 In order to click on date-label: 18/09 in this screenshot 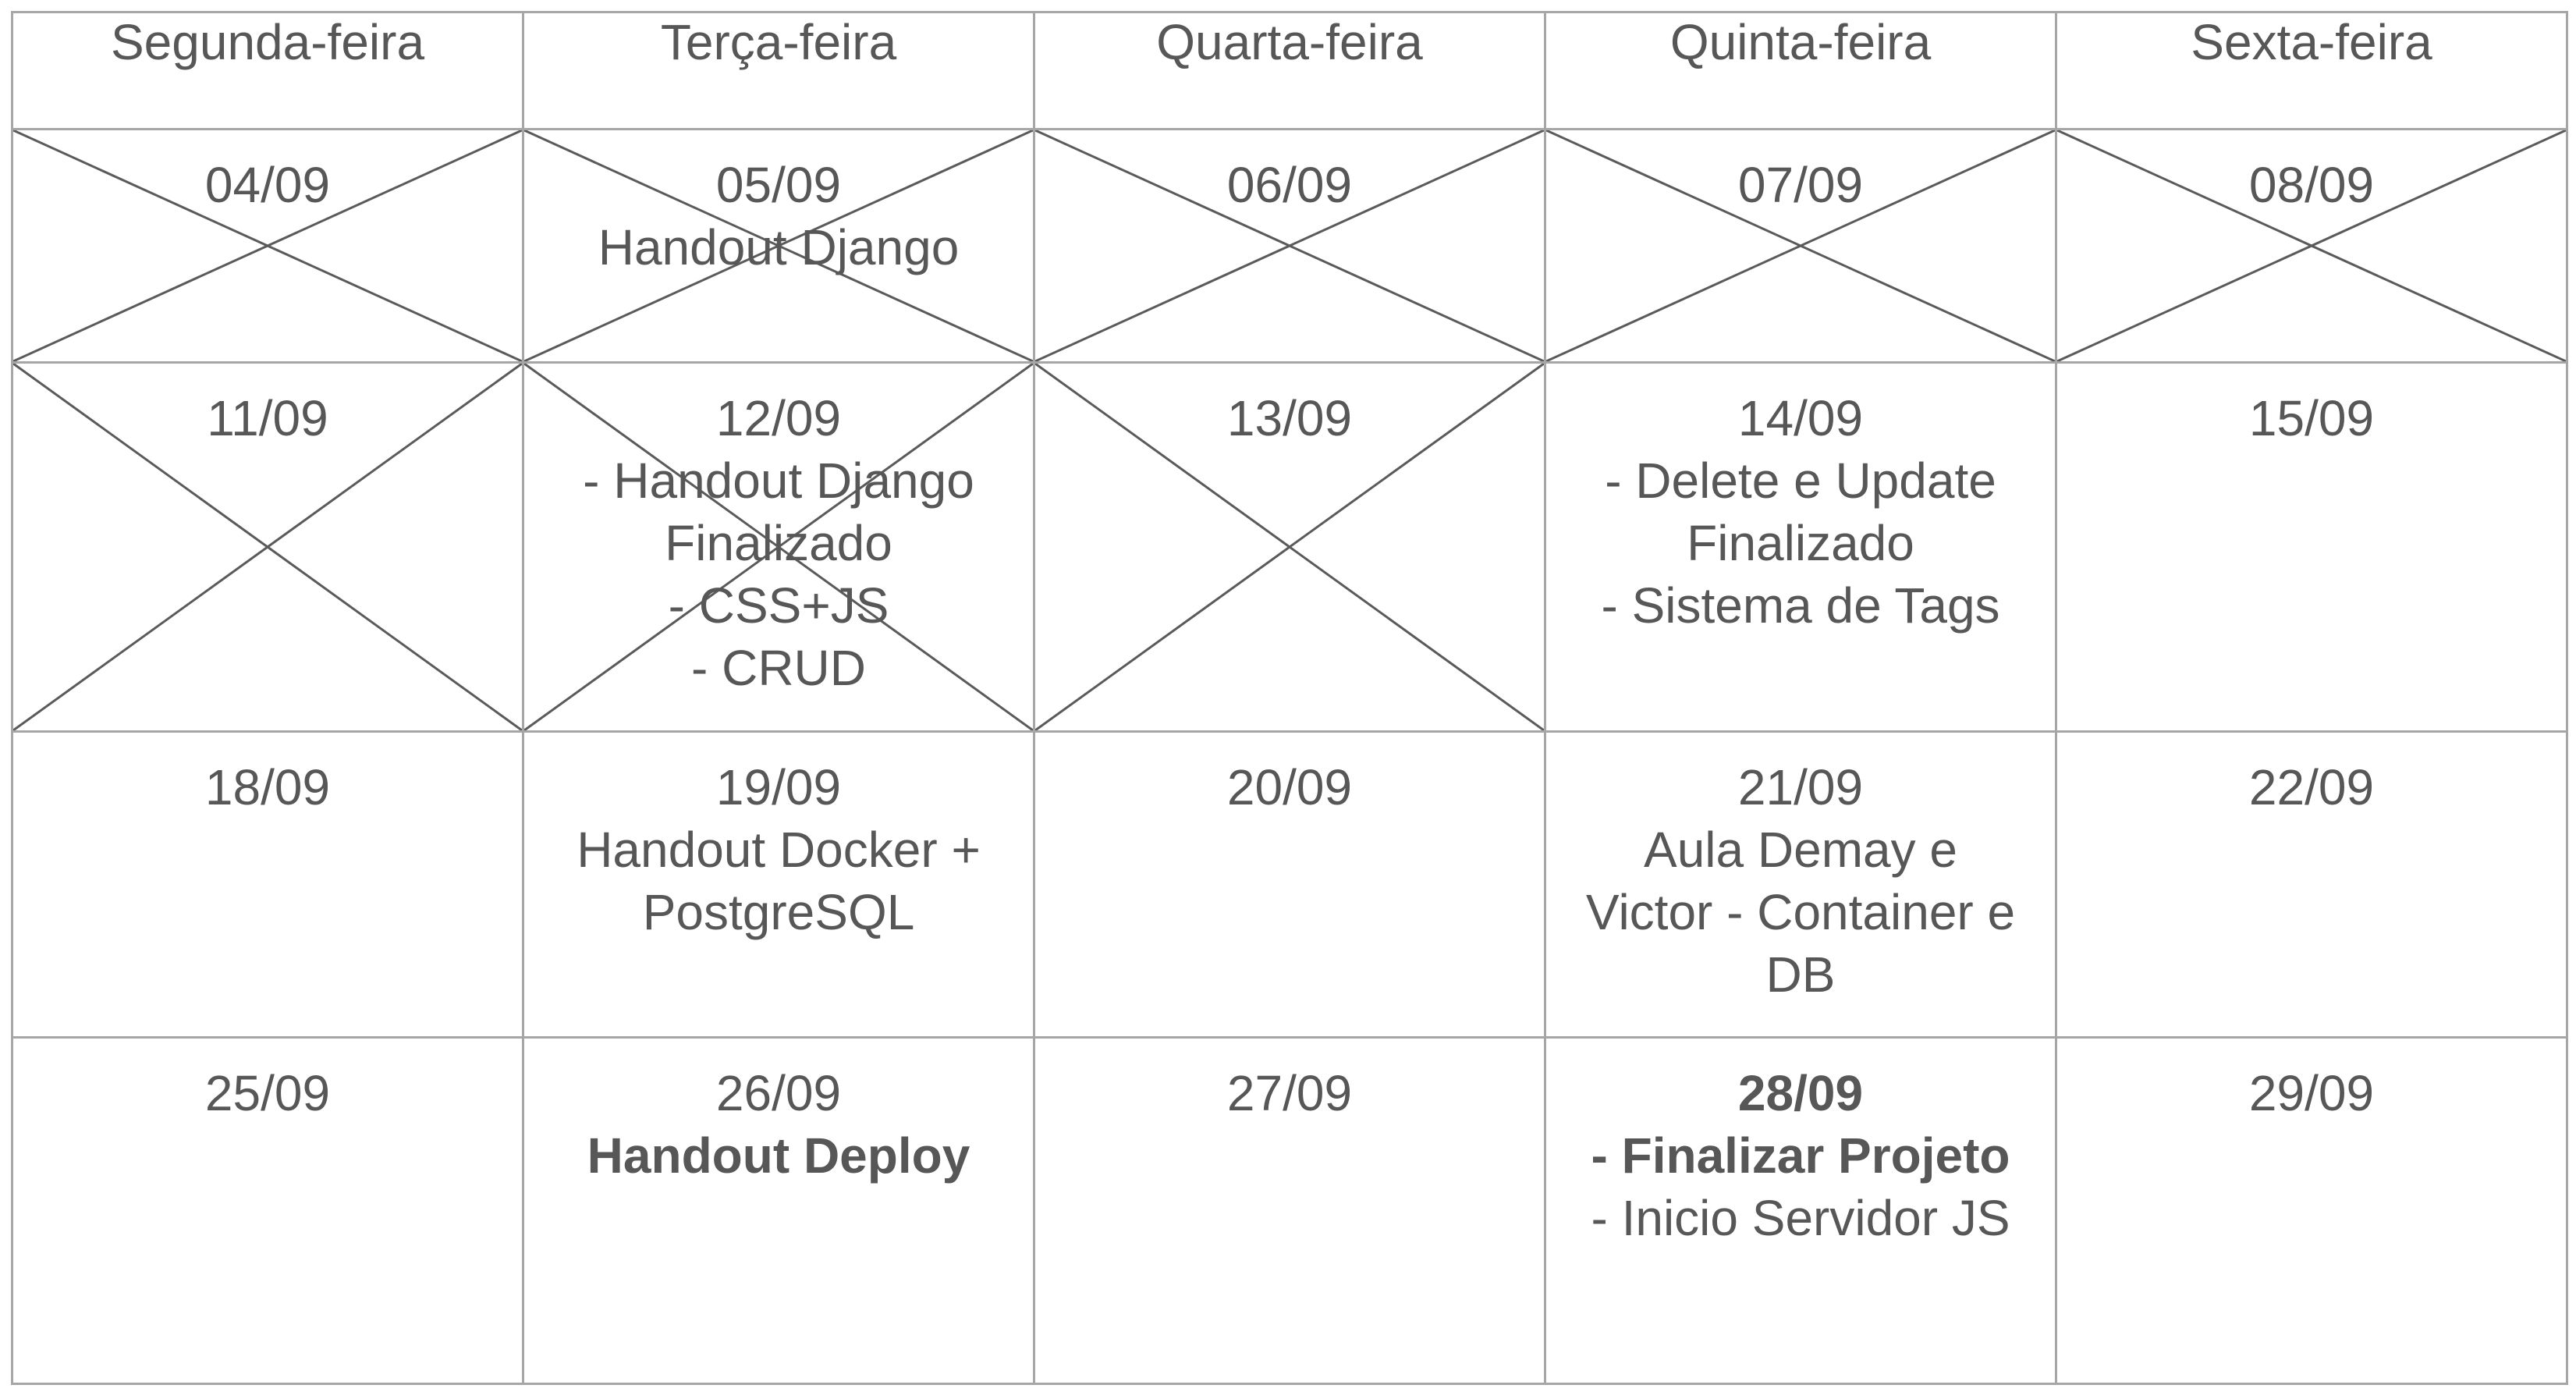, I will do `click(267, 787)`.